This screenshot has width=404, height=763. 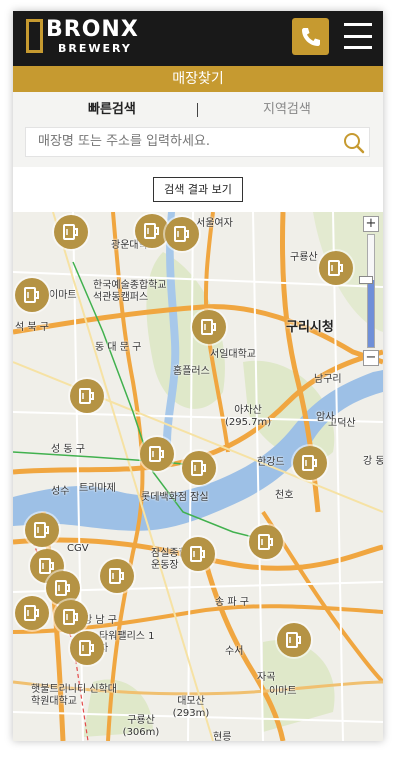 I want to click on tab-divider, so click(x=197, y=110).